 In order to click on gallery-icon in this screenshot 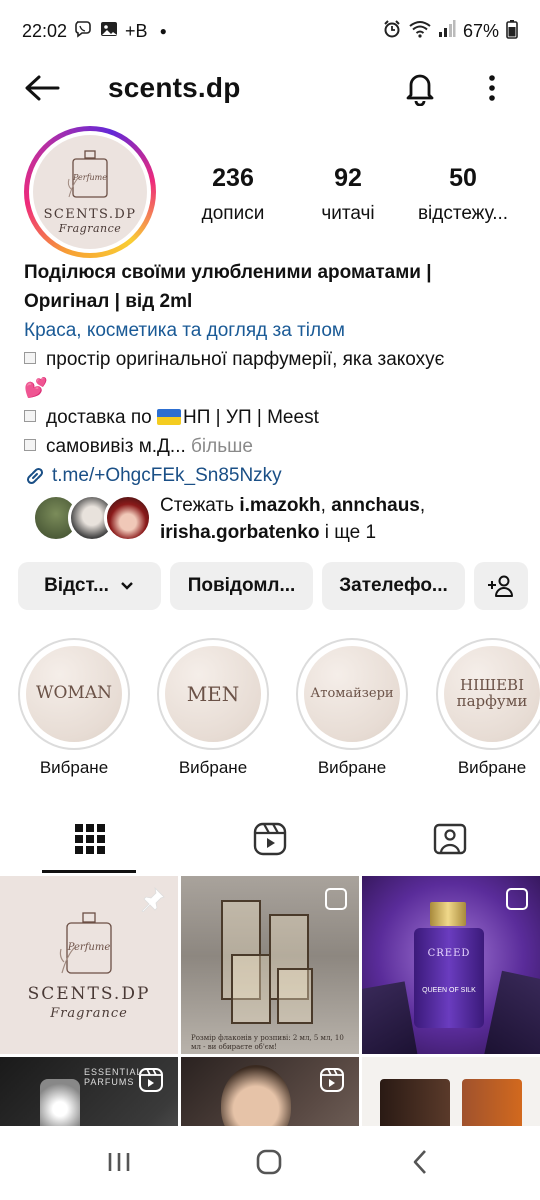, I will do `click(109, 31)`.